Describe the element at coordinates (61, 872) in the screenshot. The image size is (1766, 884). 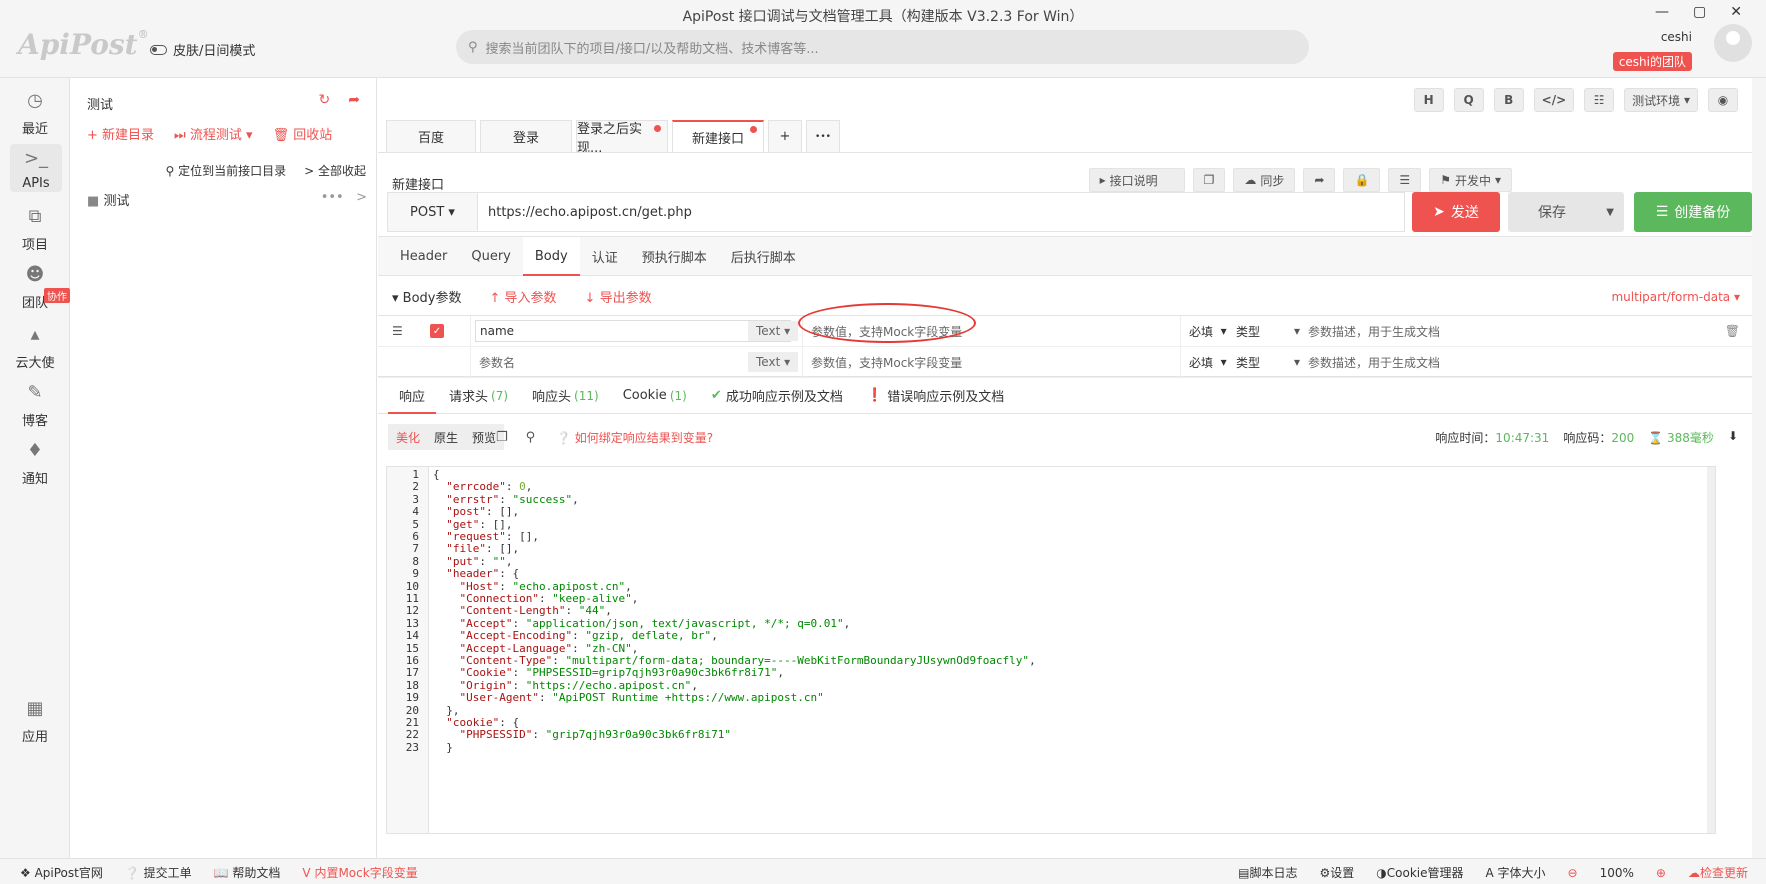
I see `official-site-link: ❖ ApiPost官网` at that location.